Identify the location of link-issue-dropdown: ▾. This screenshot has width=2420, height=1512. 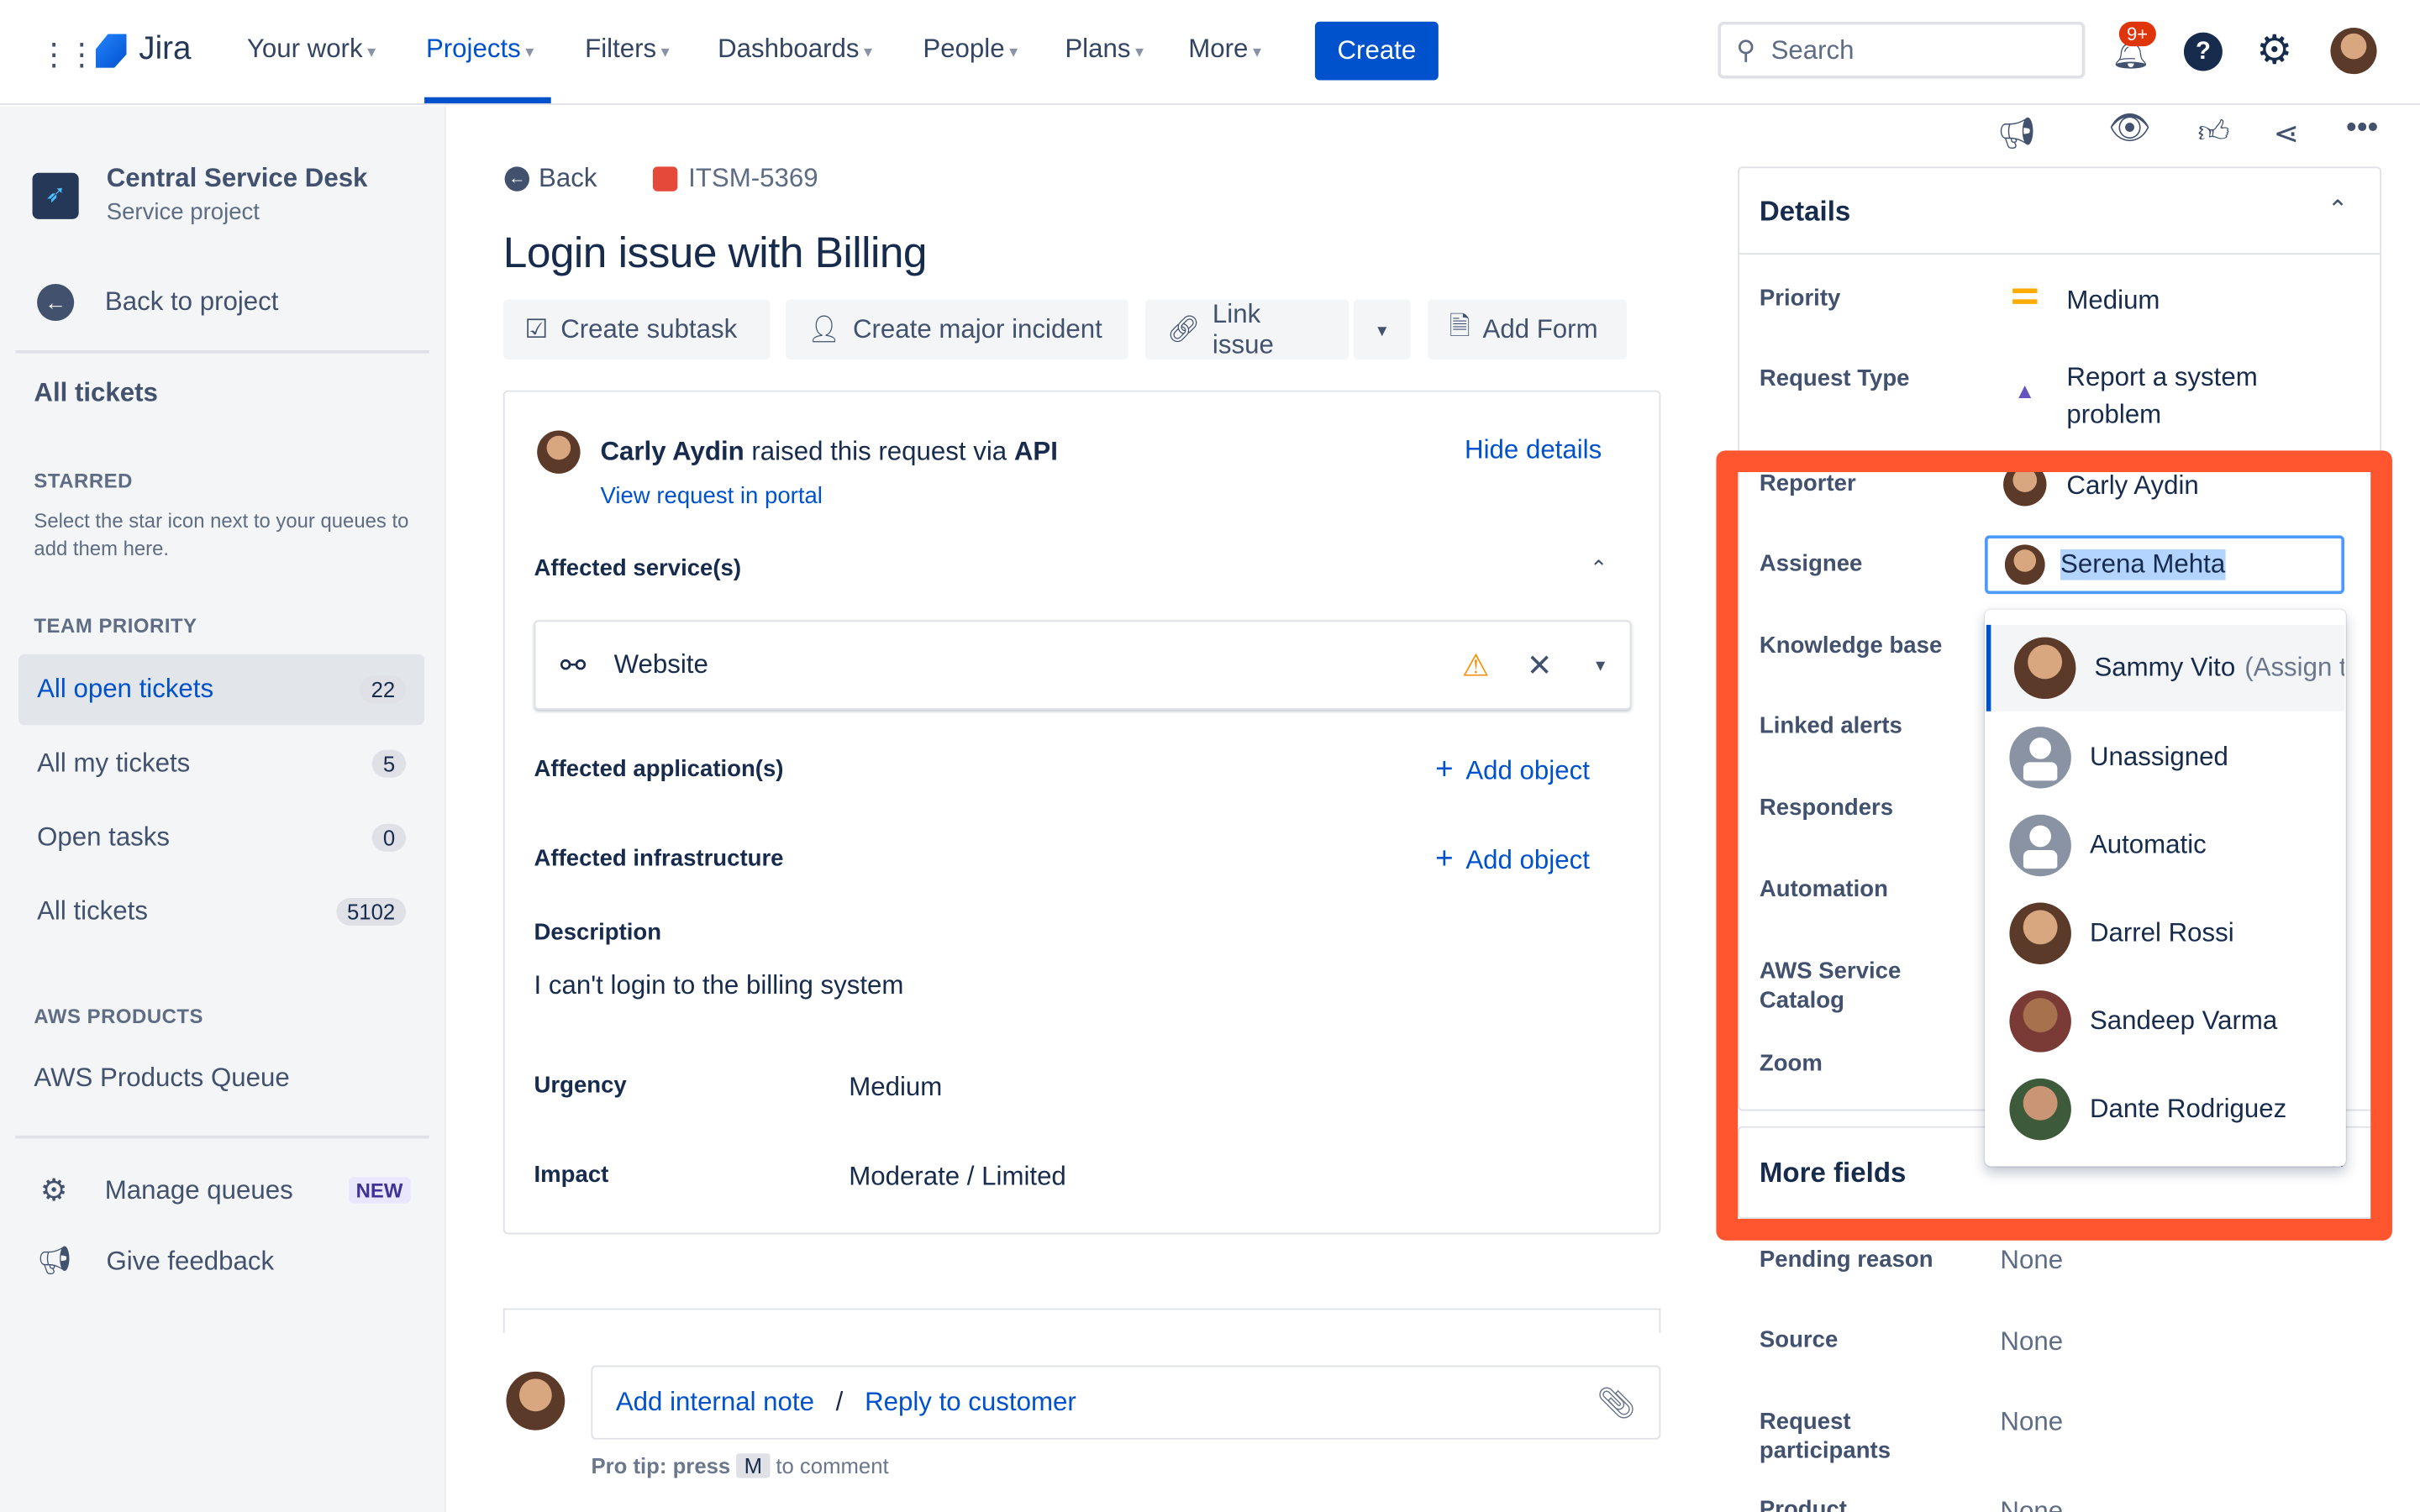
(1382, 329).